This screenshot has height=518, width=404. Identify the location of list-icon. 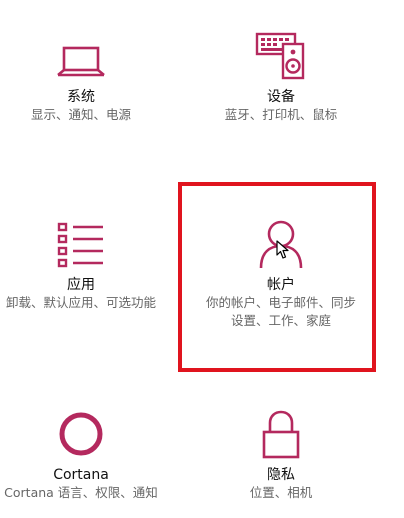
(81, 242).